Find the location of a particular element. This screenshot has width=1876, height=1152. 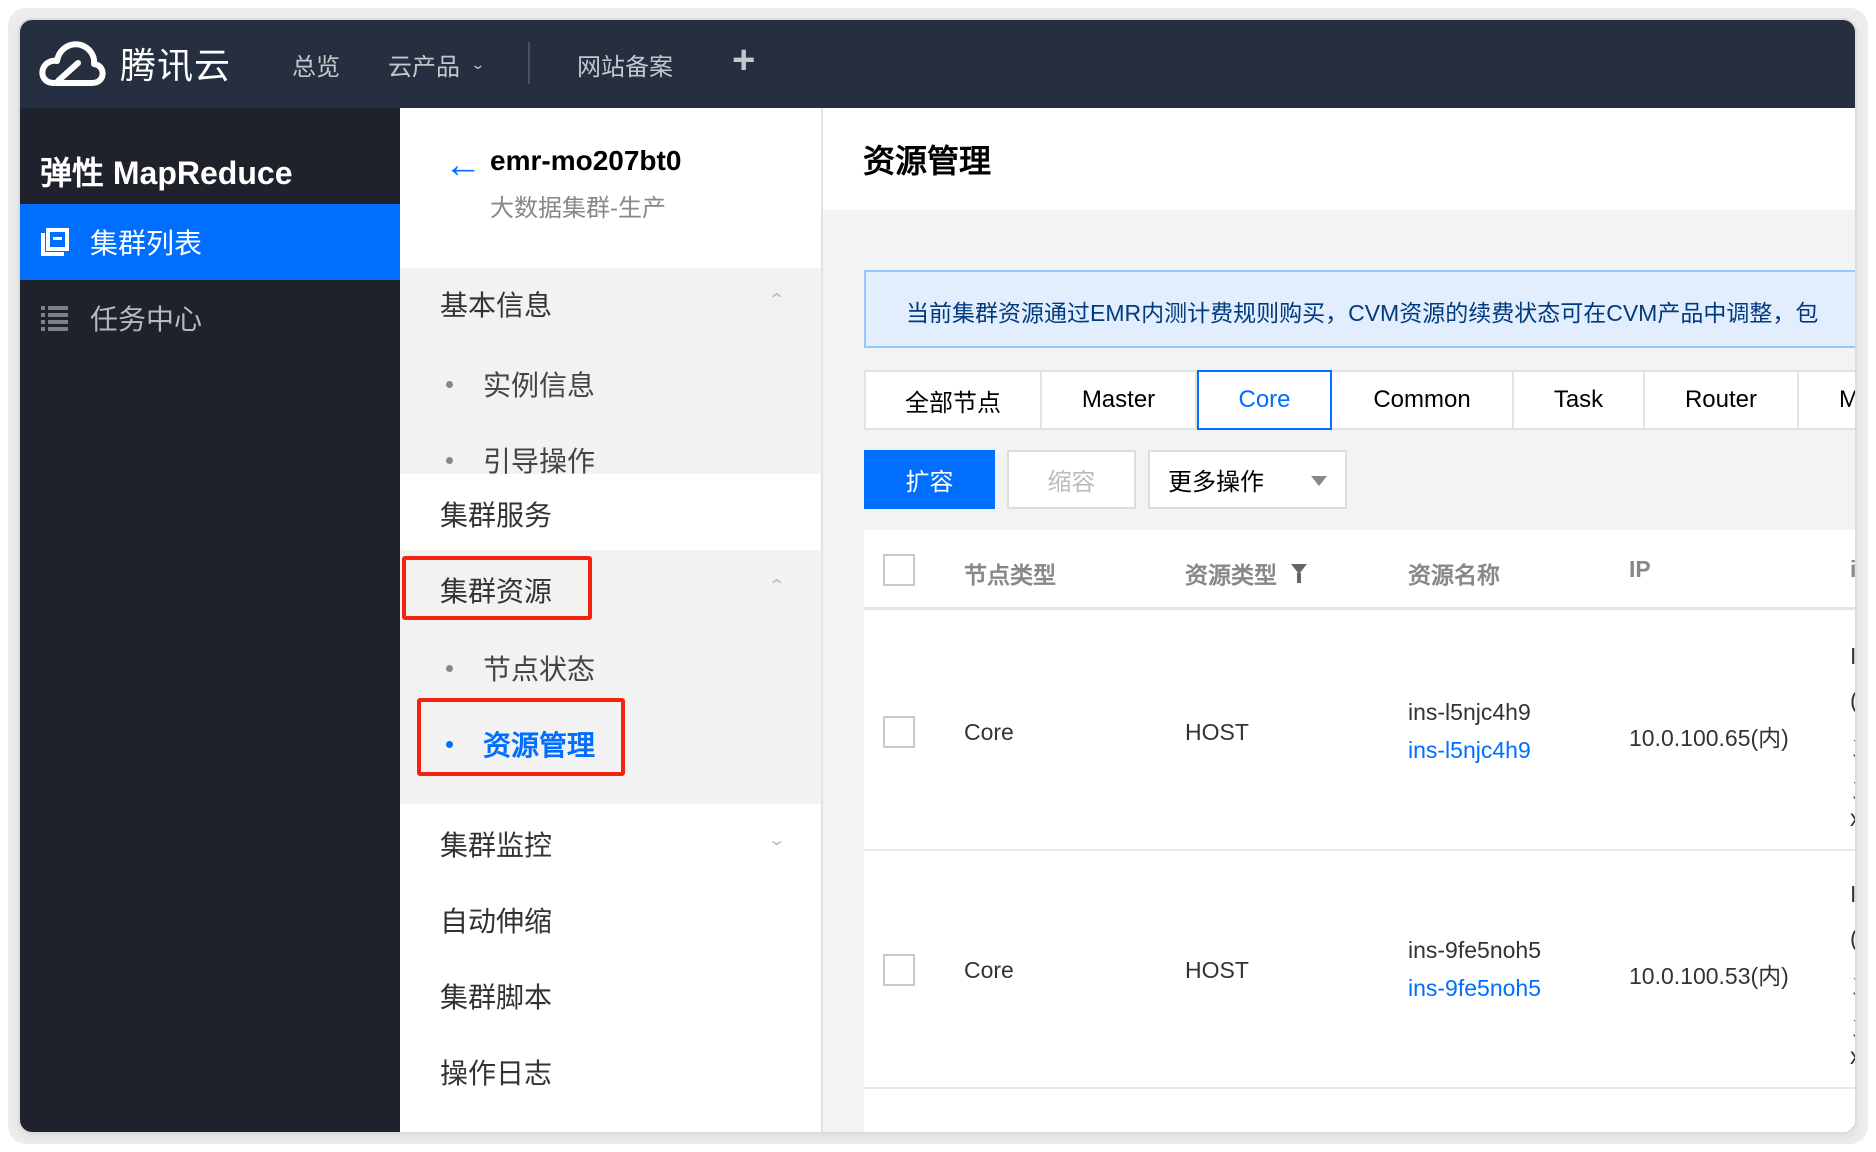

subnav-cluster-services: 集群服务 is located at coordinates (496, 514).